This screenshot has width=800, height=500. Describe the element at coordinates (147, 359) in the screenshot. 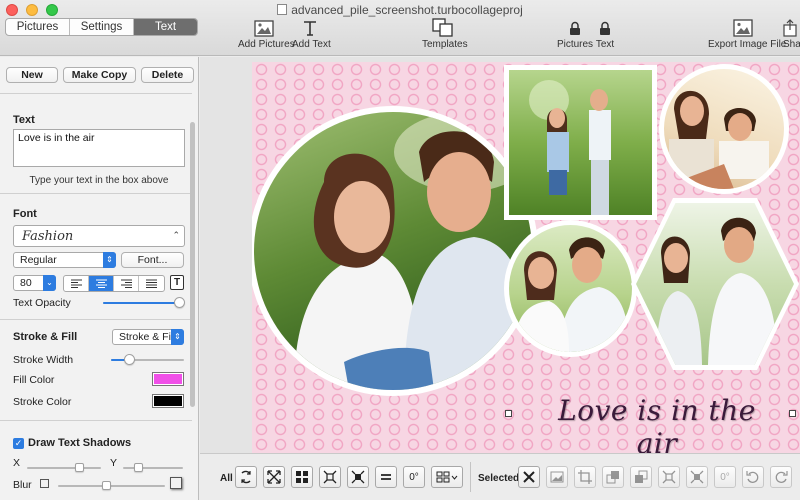

I see `stroke-width-slider` at that location.